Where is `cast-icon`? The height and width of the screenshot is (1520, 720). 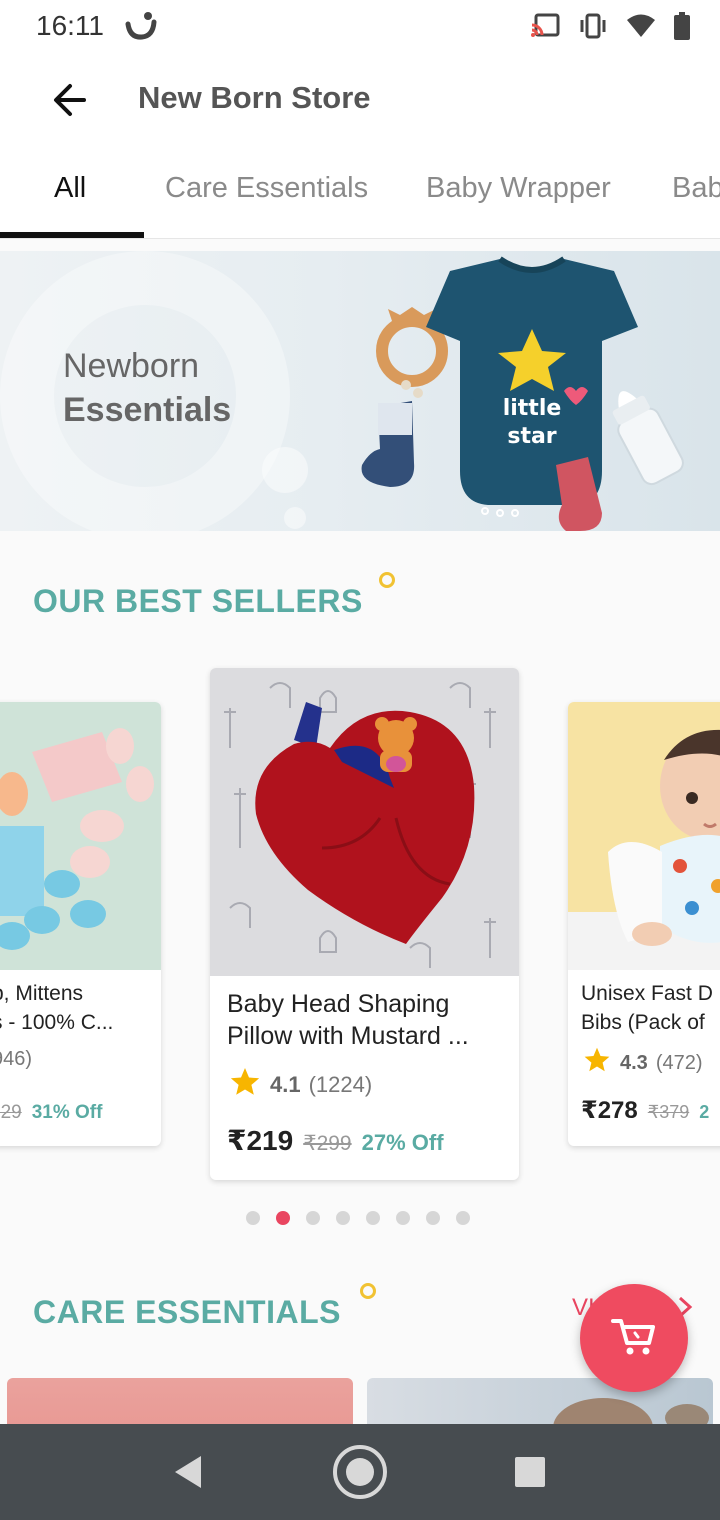
cast-icon is located at coordinates (545, 28).